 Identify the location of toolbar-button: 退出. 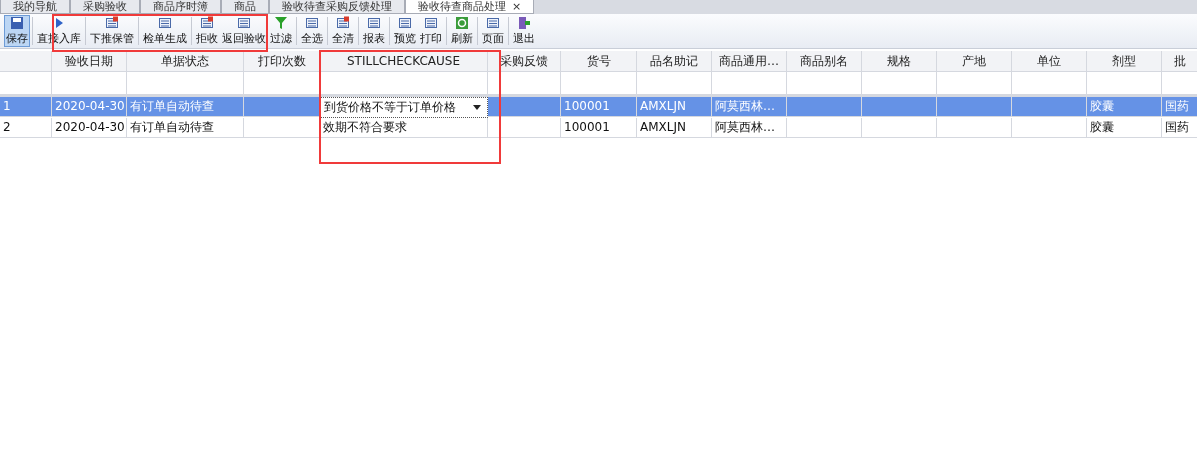
(524, 31).